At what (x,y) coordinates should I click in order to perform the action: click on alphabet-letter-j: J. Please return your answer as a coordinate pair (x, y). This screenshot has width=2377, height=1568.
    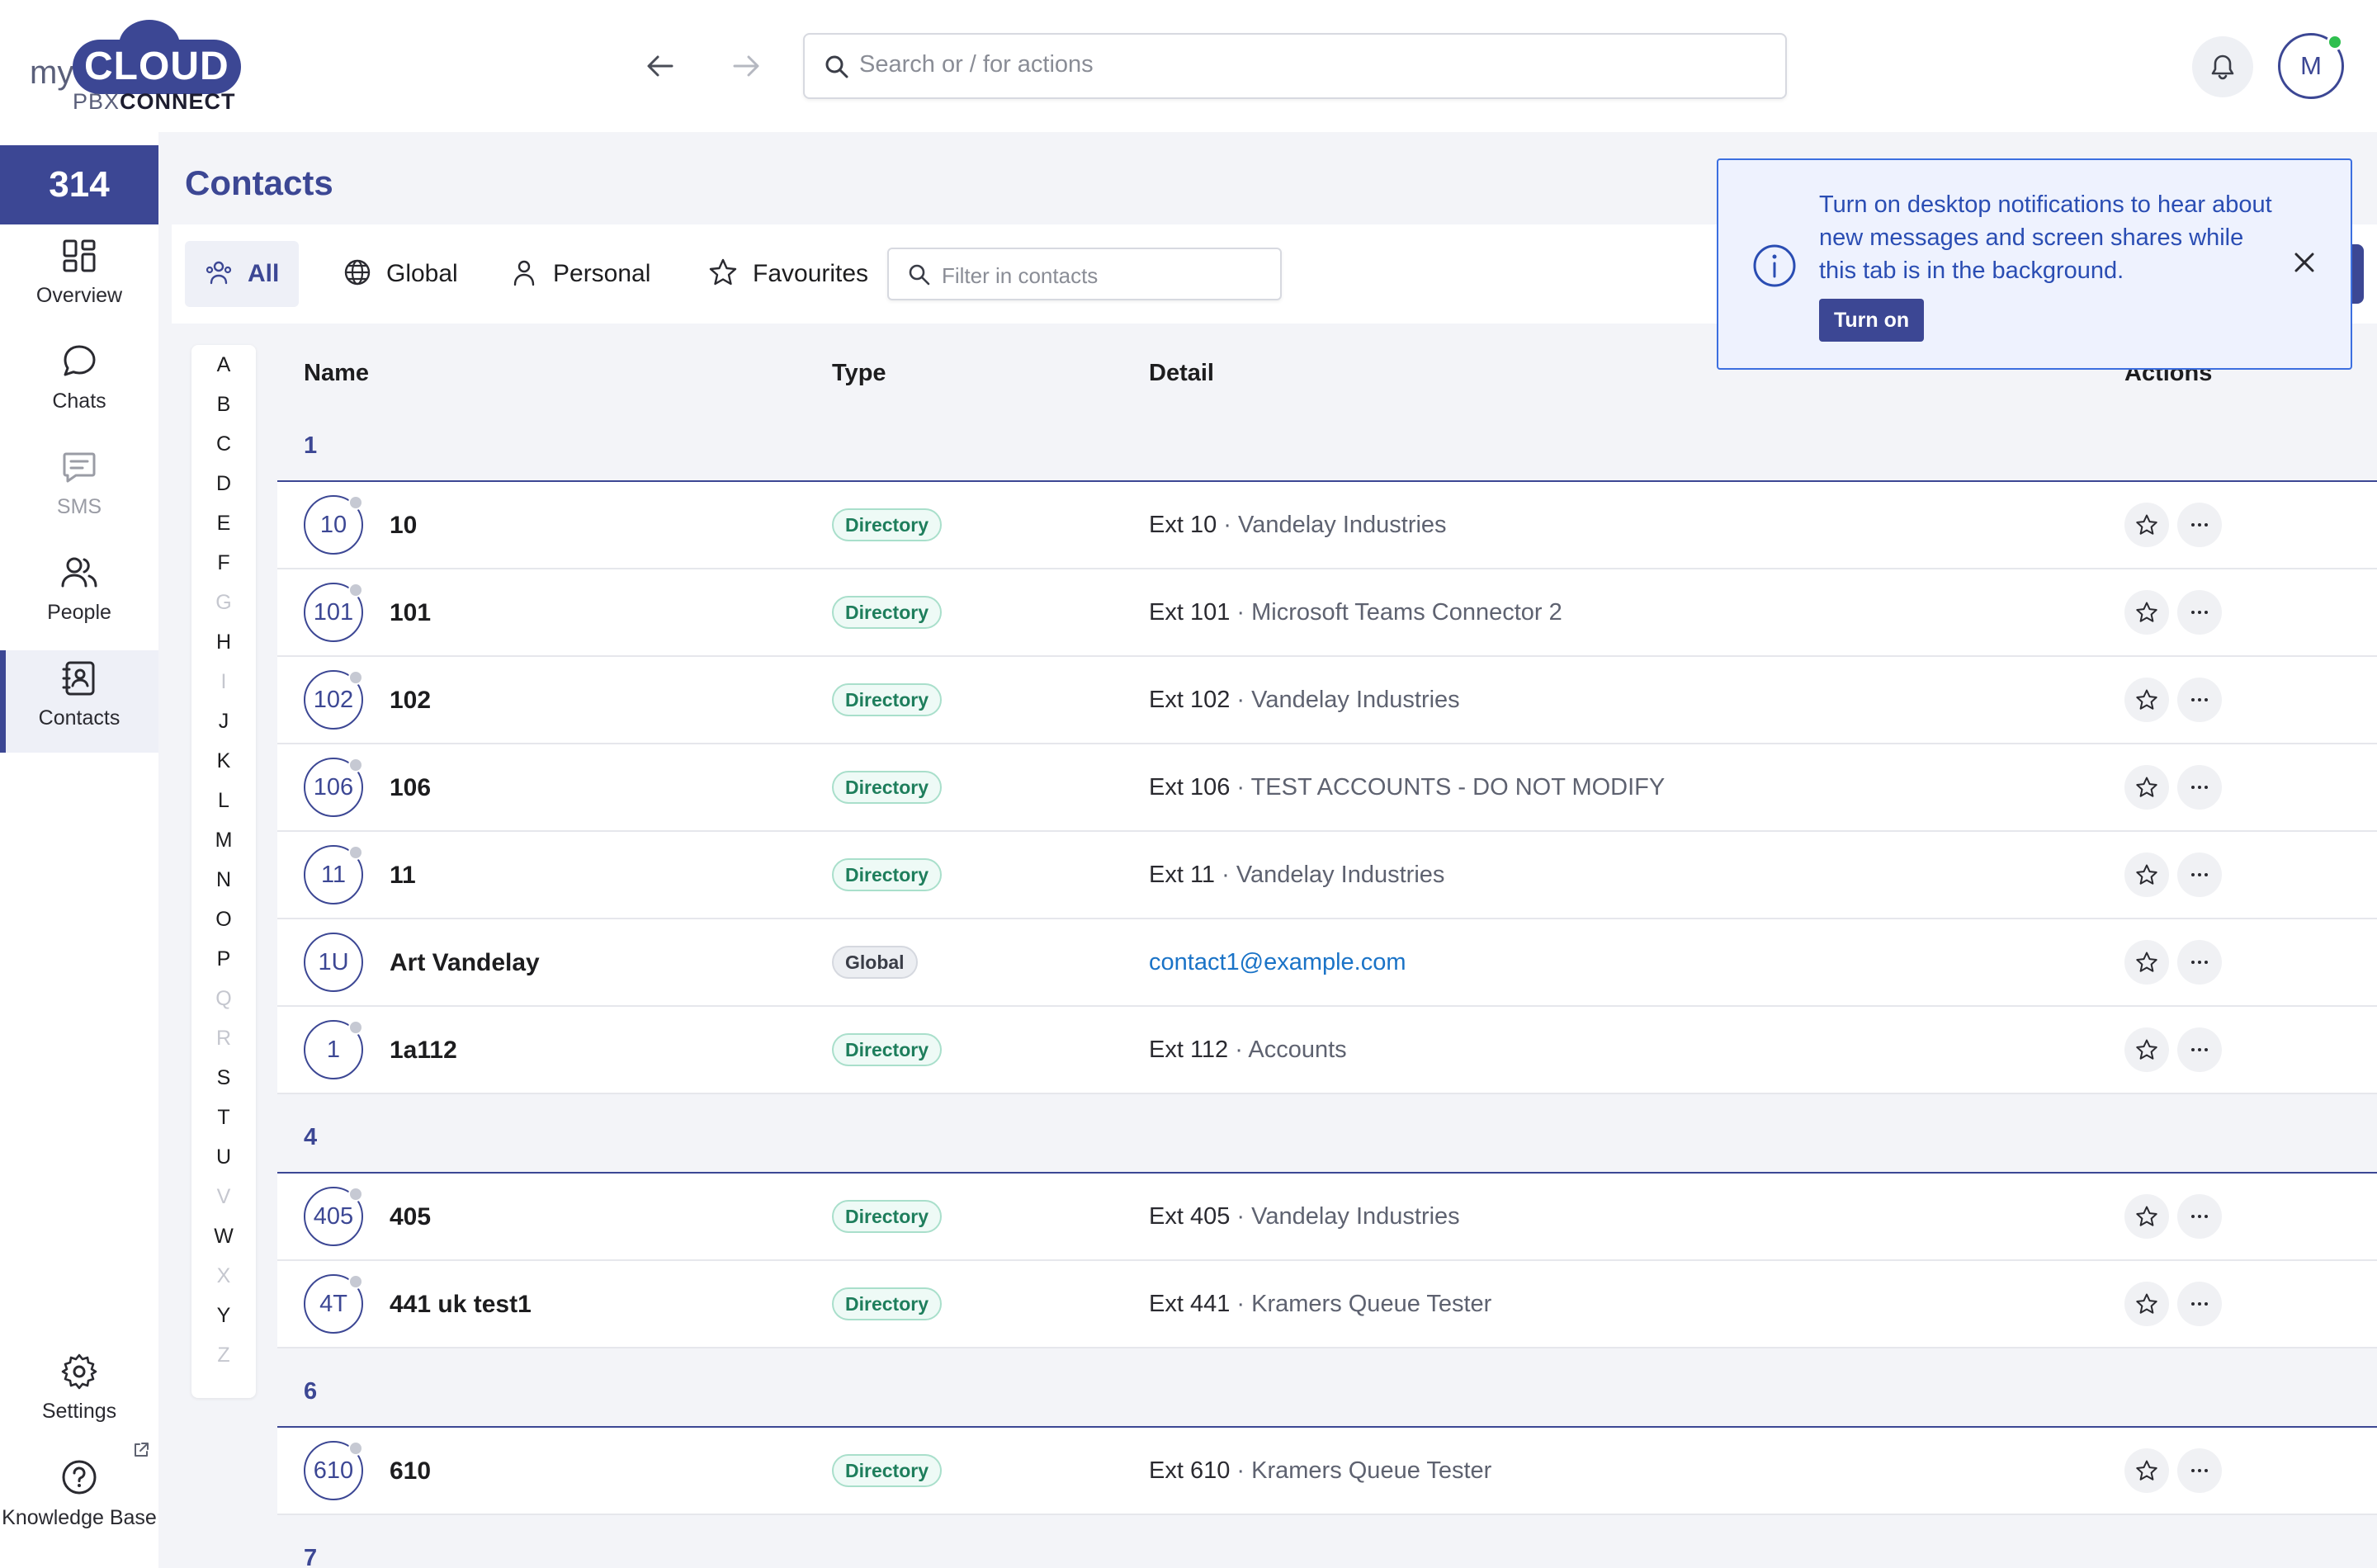
    Looking at the image, I should click on (223, 721).